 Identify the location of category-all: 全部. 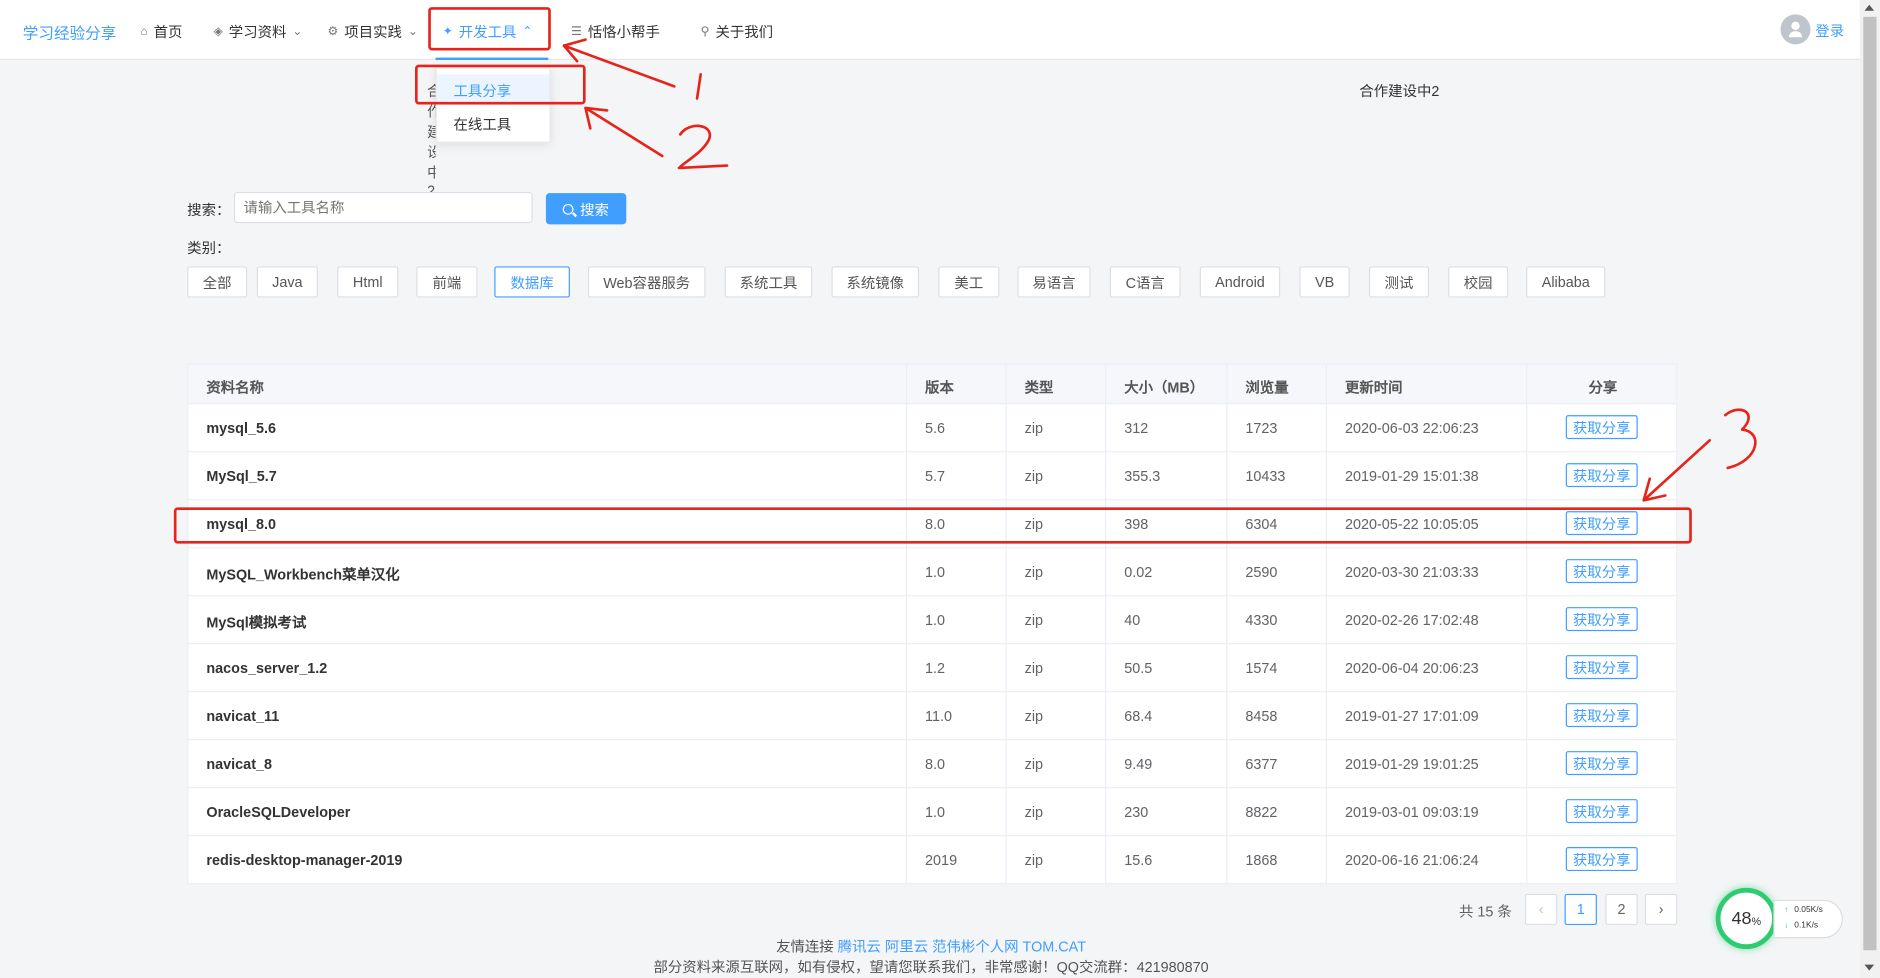
(217, 282).